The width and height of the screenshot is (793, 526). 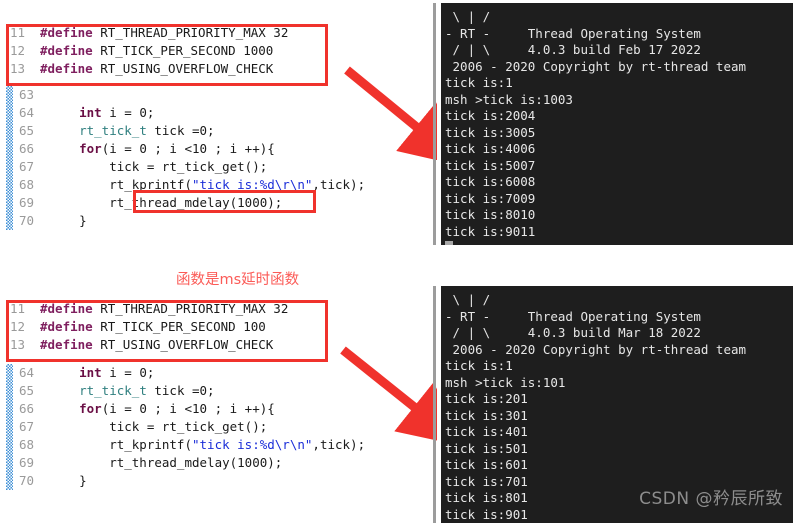 What do you see at coordinates (177, 148) in the screenshot?
I see `code-line-text: for(i = 0 ; i <10 ; i ++){` at bounding box center [177, 148].